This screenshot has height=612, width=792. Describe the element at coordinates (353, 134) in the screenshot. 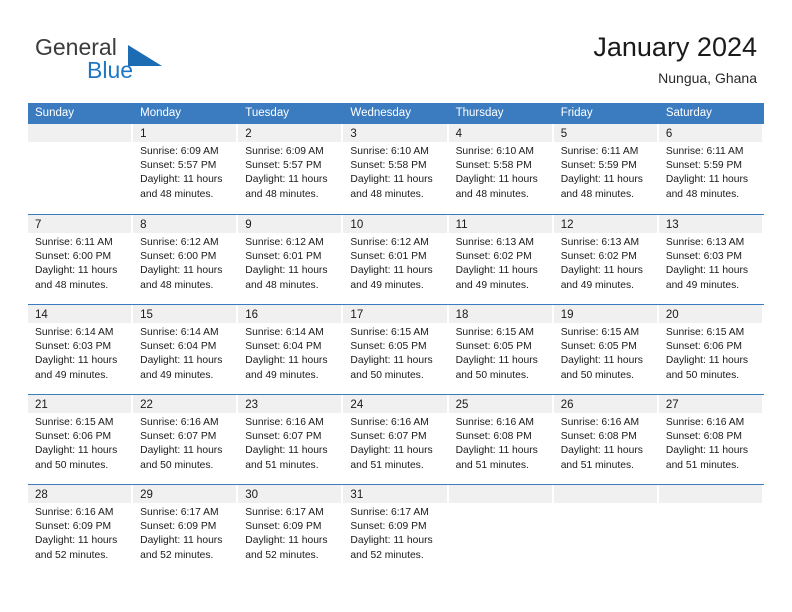

I see `day-number: 3` at that location.